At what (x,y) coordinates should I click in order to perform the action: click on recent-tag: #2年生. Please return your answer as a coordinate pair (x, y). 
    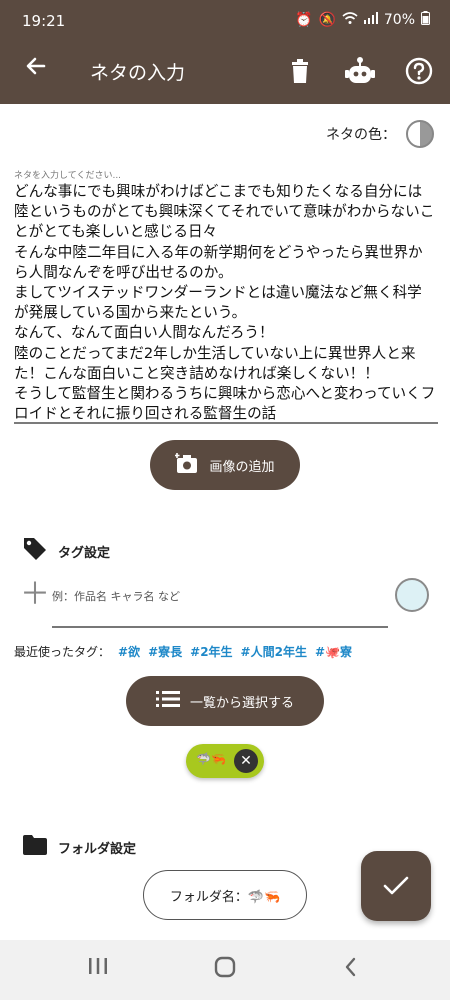
    Looking at the image, I should click on (211, 651).